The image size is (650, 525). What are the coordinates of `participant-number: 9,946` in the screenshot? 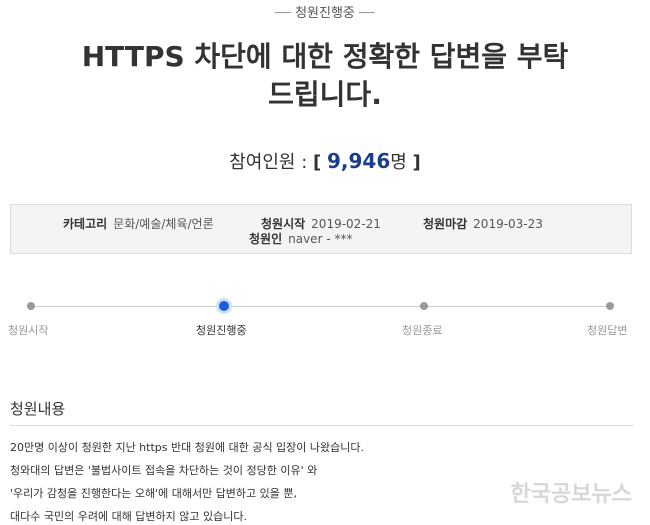 It's located at (358, 161).